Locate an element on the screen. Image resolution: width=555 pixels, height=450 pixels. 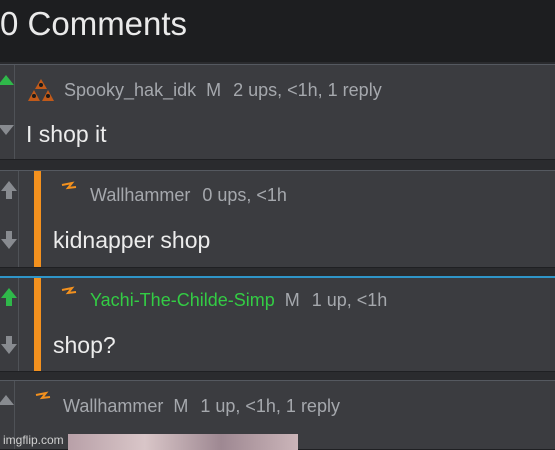
comment-meta: Wallhammer M 1 up, <1h, 1 reply is located at coordinates (201, 406).